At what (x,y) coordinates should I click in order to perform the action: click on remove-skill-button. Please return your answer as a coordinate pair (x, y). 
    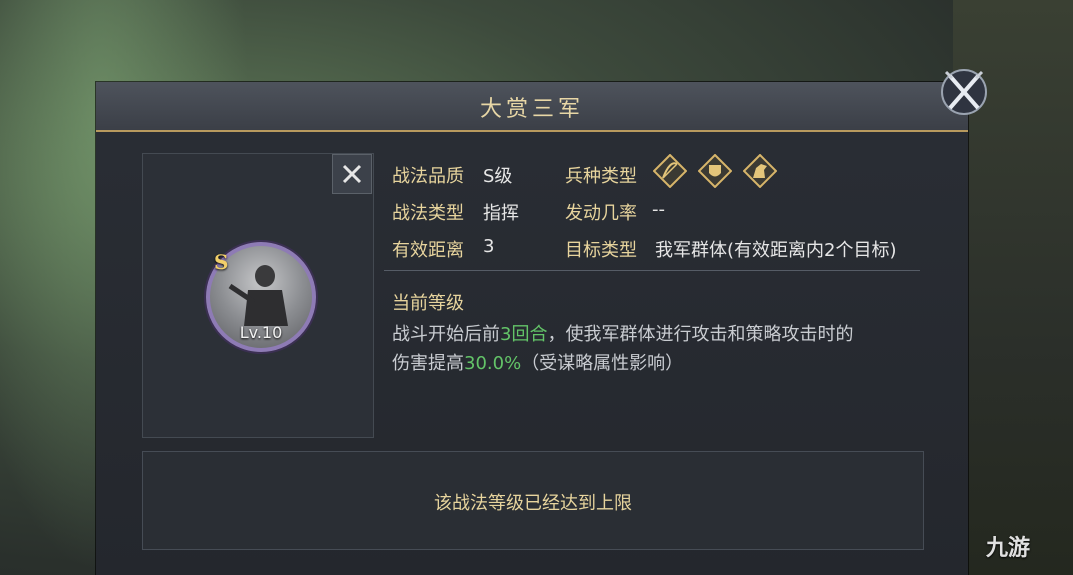
    Looking at the image, I should click on (352, 174).